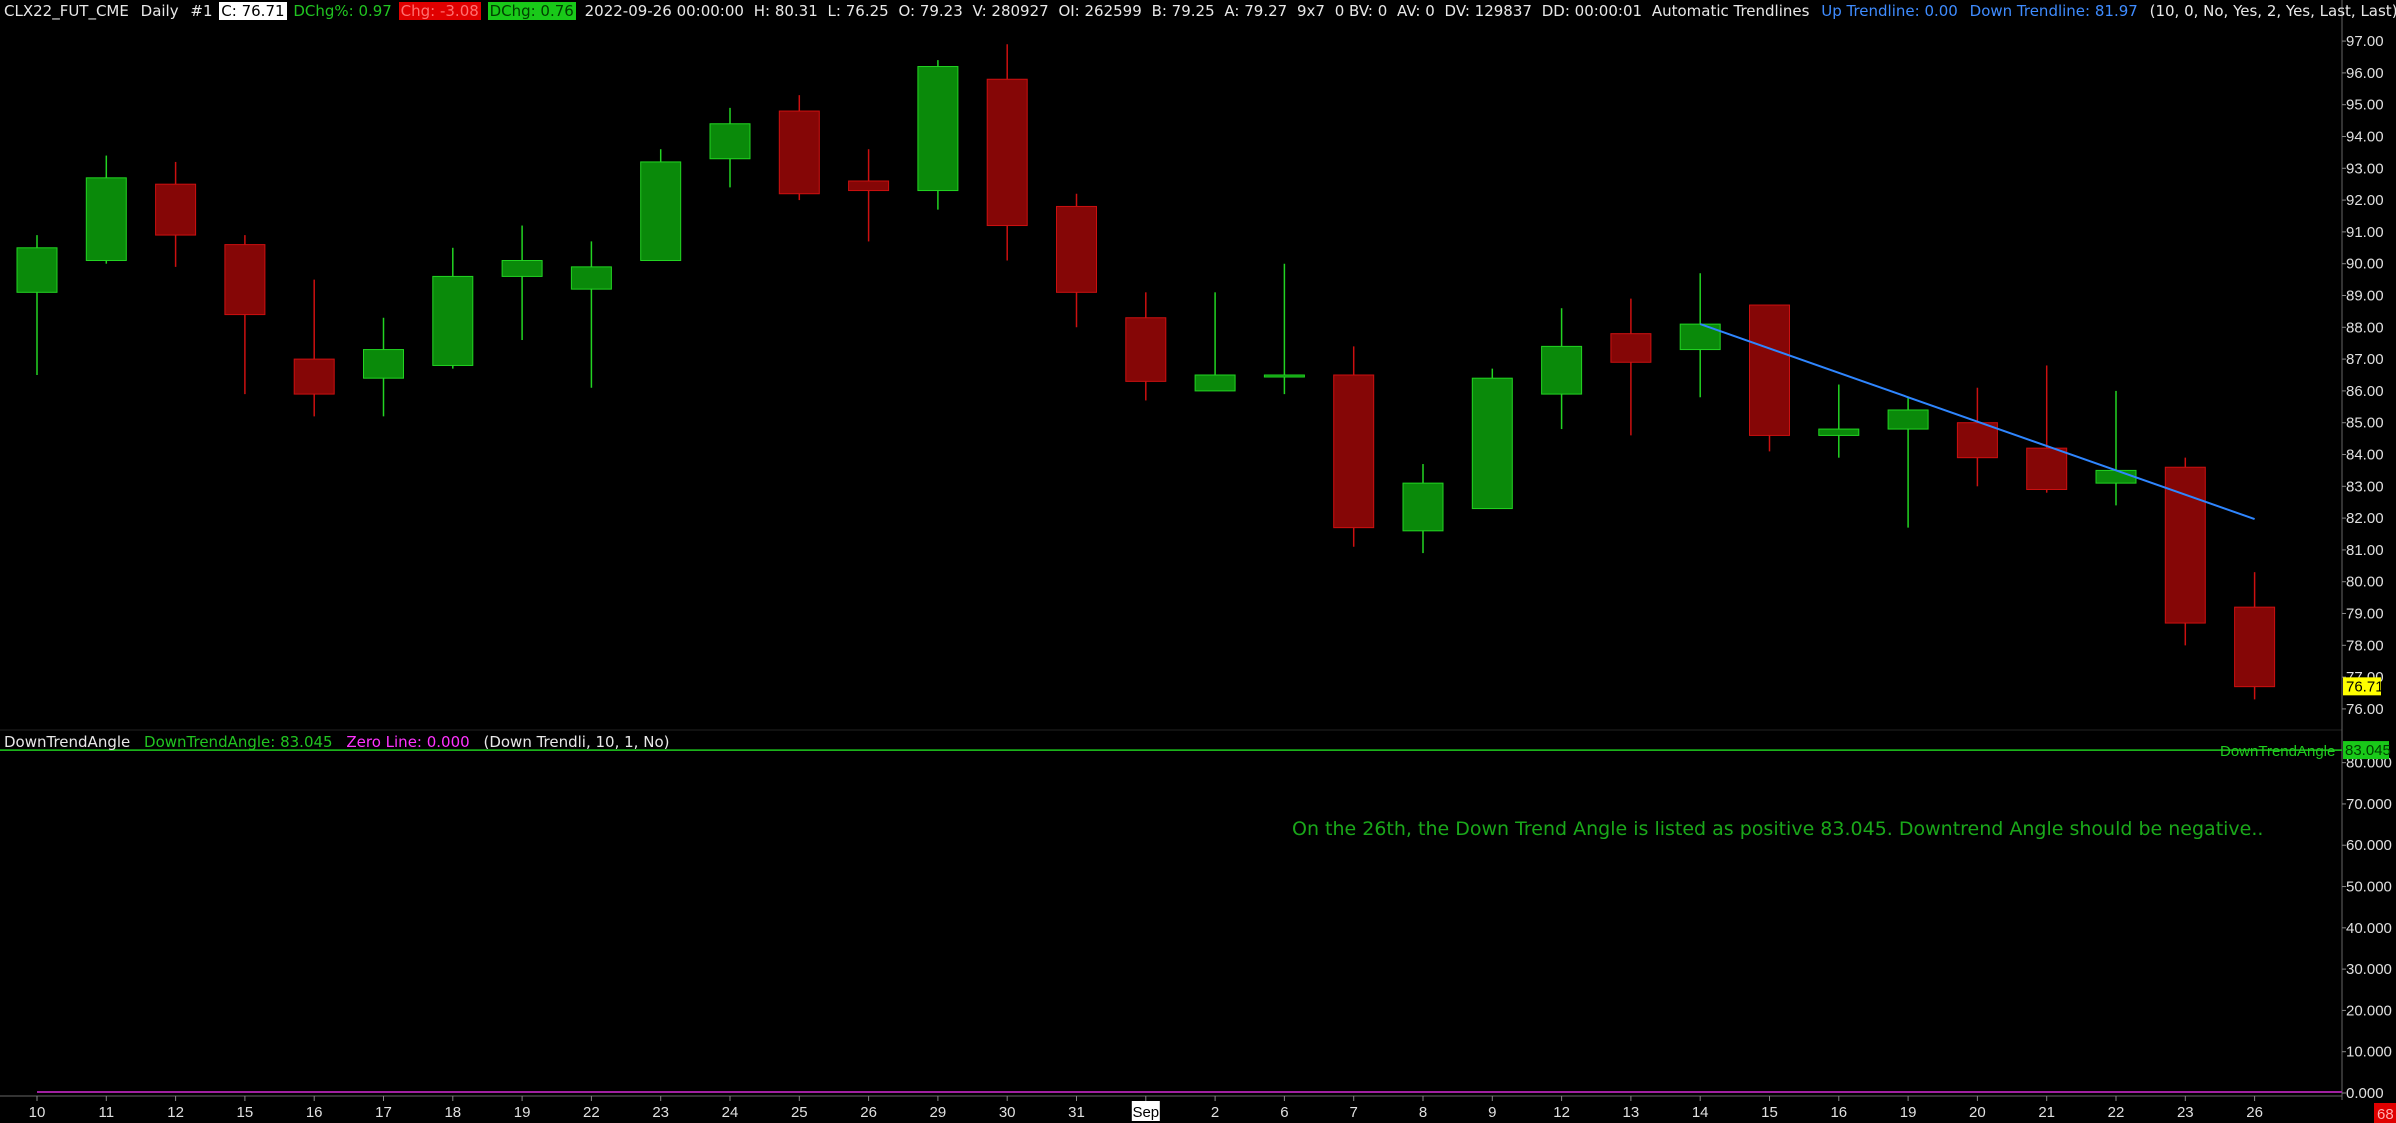  I want to click on x-tick-label: 12, so click(1561, 1112).